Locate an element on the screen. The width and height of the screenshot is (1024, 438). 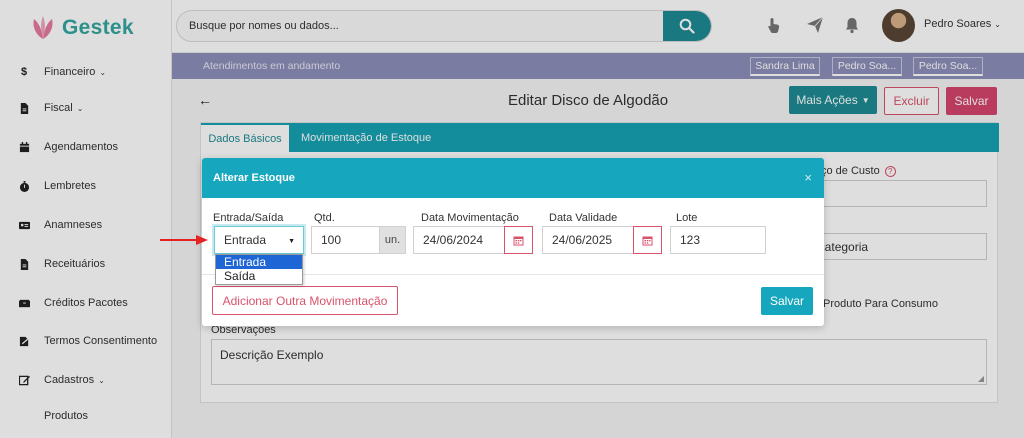
expiry-date-label: Data Validade is located at coordinates (583, 218).